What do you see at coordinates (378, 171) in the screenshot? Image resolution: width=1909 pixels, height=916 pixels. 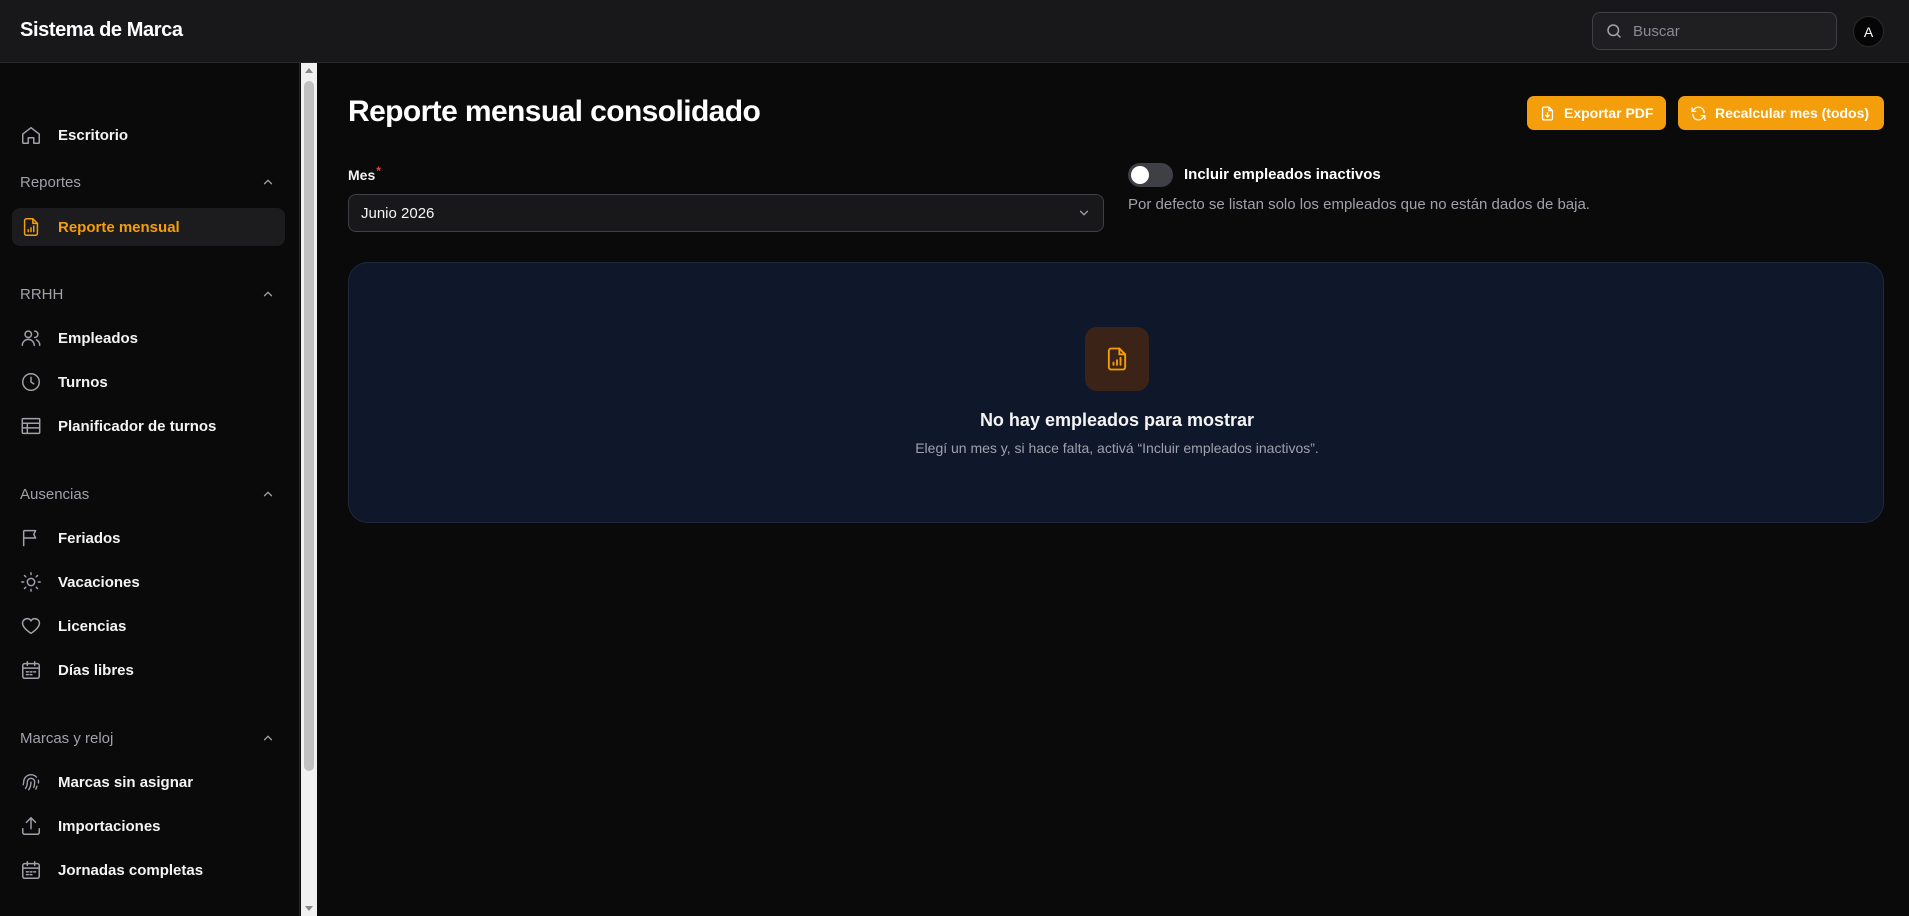 I see `required-mark: *` at bounding box center [378, 171].